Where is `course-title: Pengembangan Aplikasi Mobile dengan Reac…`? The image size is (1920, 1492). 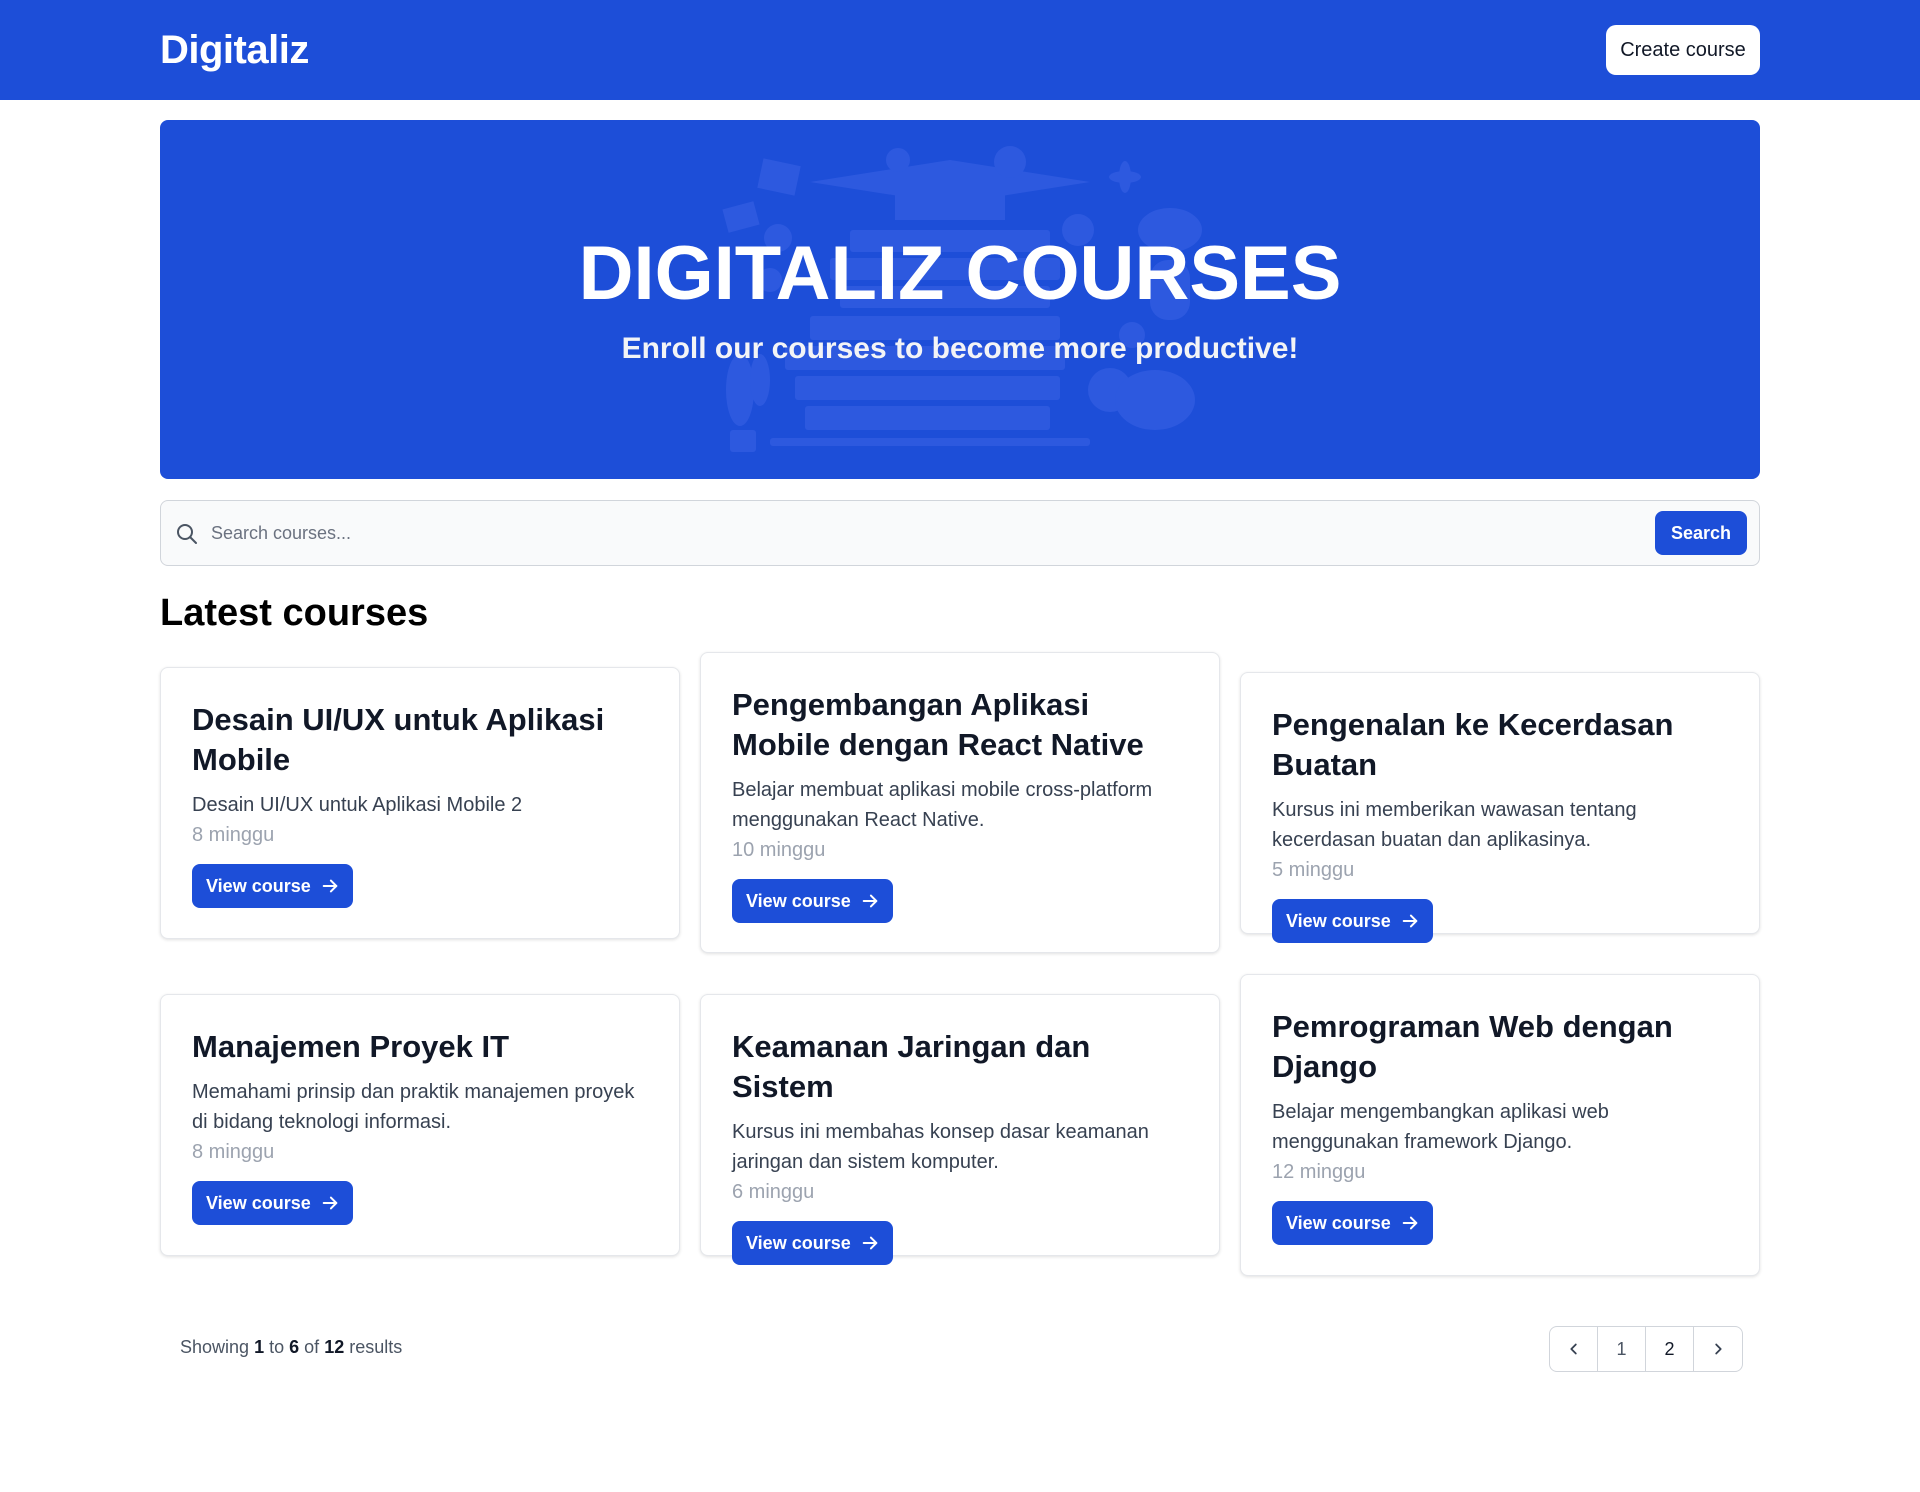
course-title: Pengembangan Aplikasi Mobile dengan Reac… is located at coordinates (938, 724).